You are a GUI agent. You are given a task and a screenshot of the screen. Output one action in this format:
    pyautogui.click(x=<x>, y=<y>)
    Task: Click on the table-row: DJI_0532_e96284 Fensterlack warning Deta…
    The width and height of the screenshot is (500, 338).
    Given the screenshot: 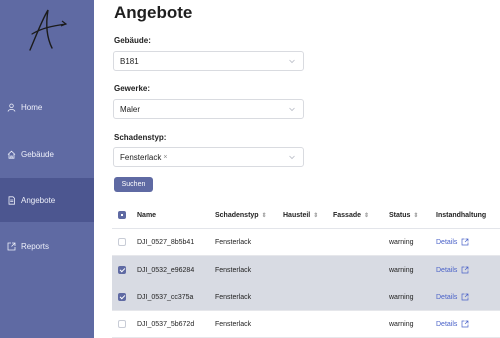 What is the action you would take?
    pyautogui.click(x=306, y=270)
    